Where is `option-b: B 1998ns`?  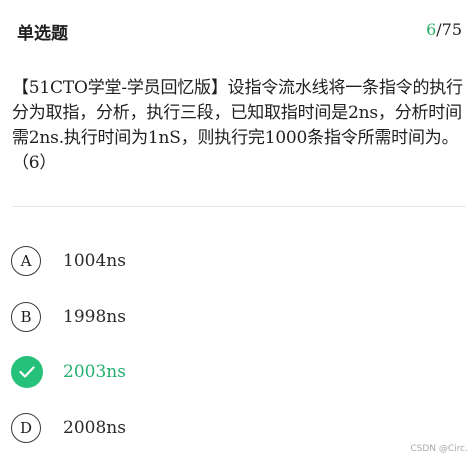
option-b: B 1998ns is located at coordinates (231, 319).